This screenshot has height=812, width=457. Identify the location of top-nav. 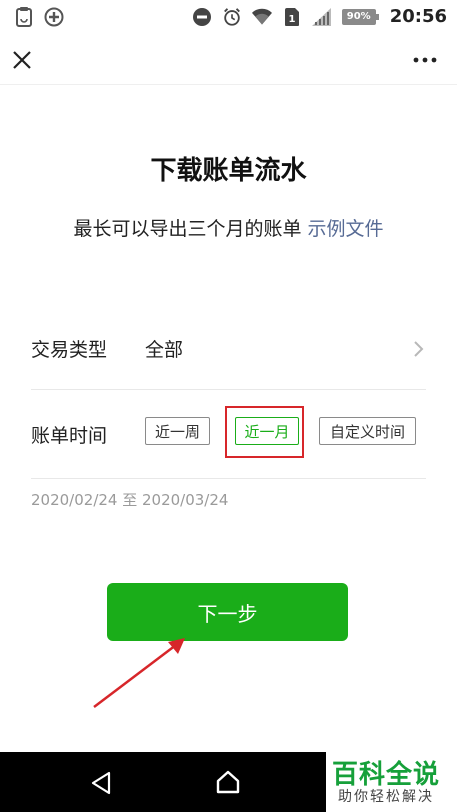
(228, 60).